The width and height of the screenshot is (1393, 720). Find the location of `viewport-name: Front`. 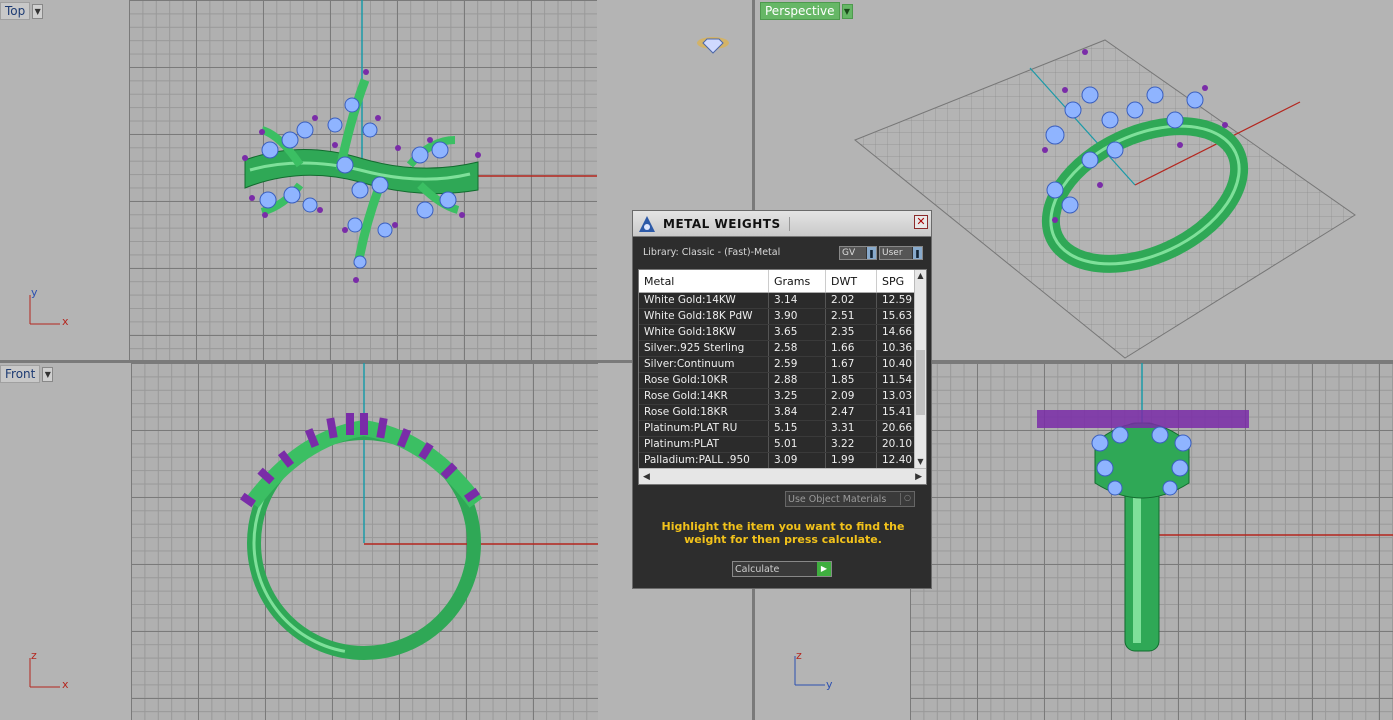

viewport-name: Front is located at coordinates (20, 374).